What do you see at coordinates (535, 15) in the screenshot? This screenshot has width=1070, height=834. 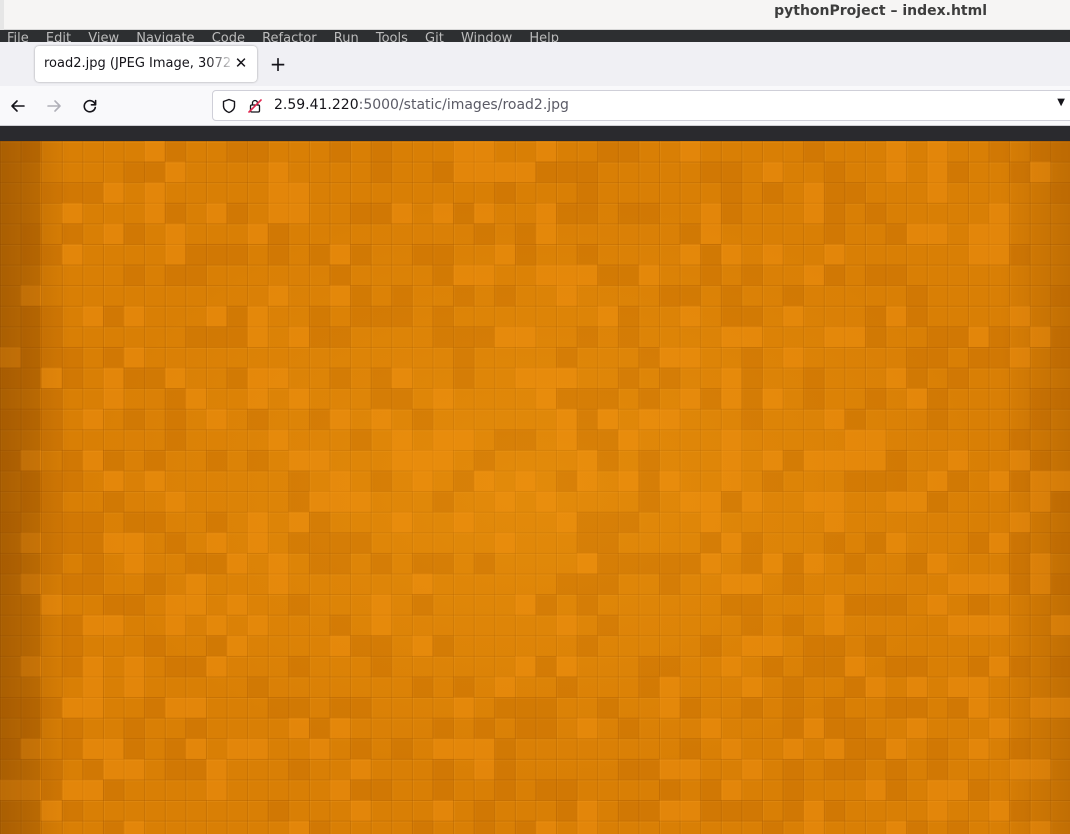 I see `ide-titlebar: pythonProject – index.html` at bounding box center [535, 15].